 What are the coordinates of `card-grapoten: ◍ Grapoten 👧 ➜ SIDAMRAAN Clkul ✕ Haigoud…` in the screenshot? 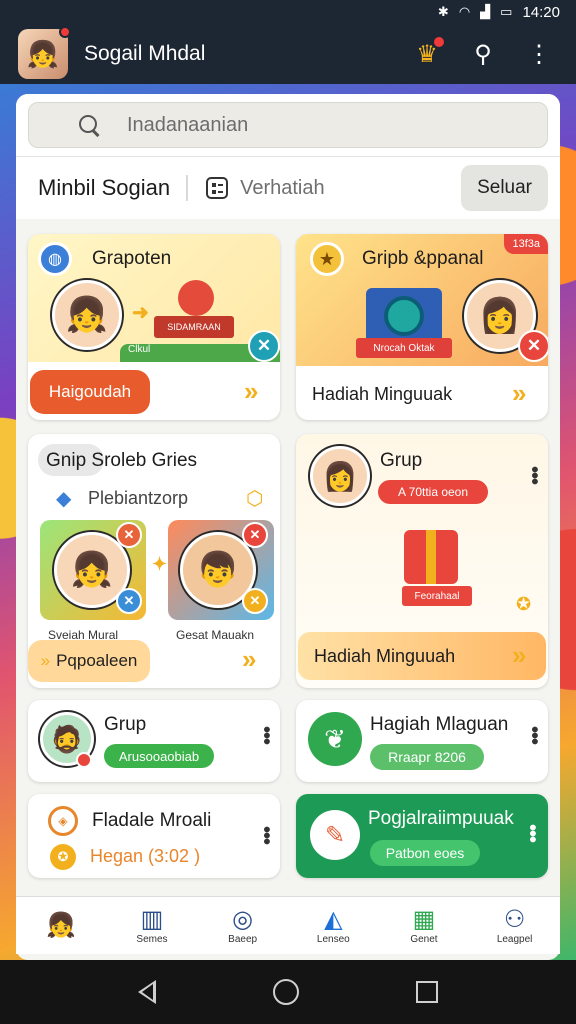 It's located at (154, 327).